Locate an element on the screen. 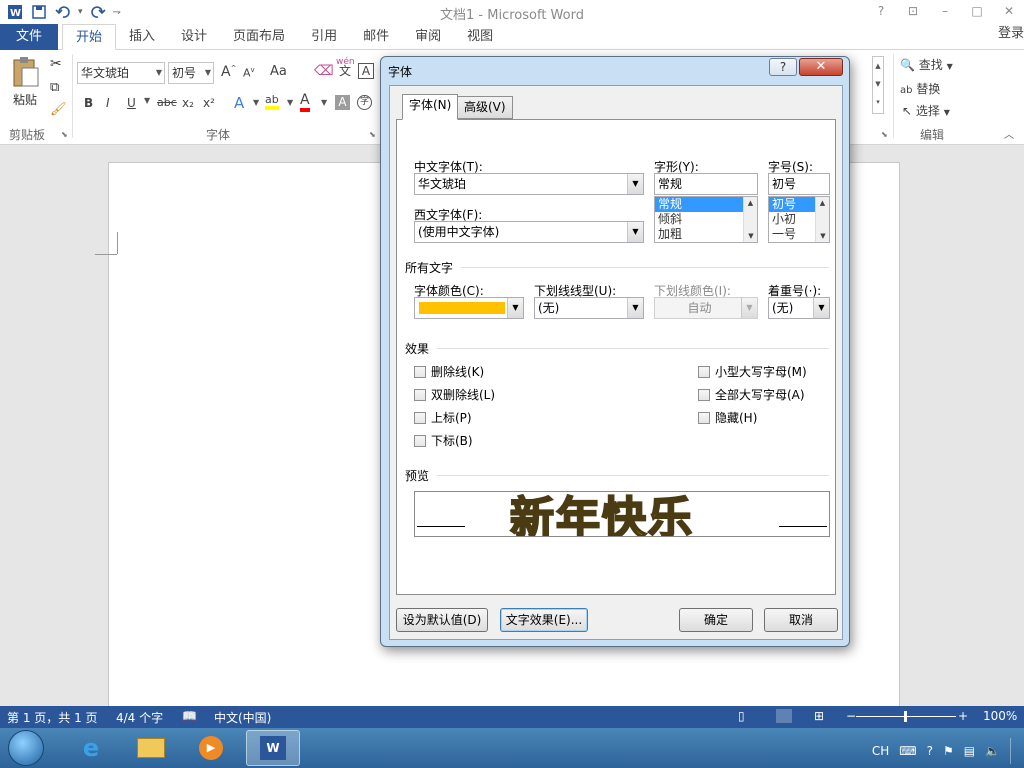  tab-view: 视图 is located at coordinates (480, 37).